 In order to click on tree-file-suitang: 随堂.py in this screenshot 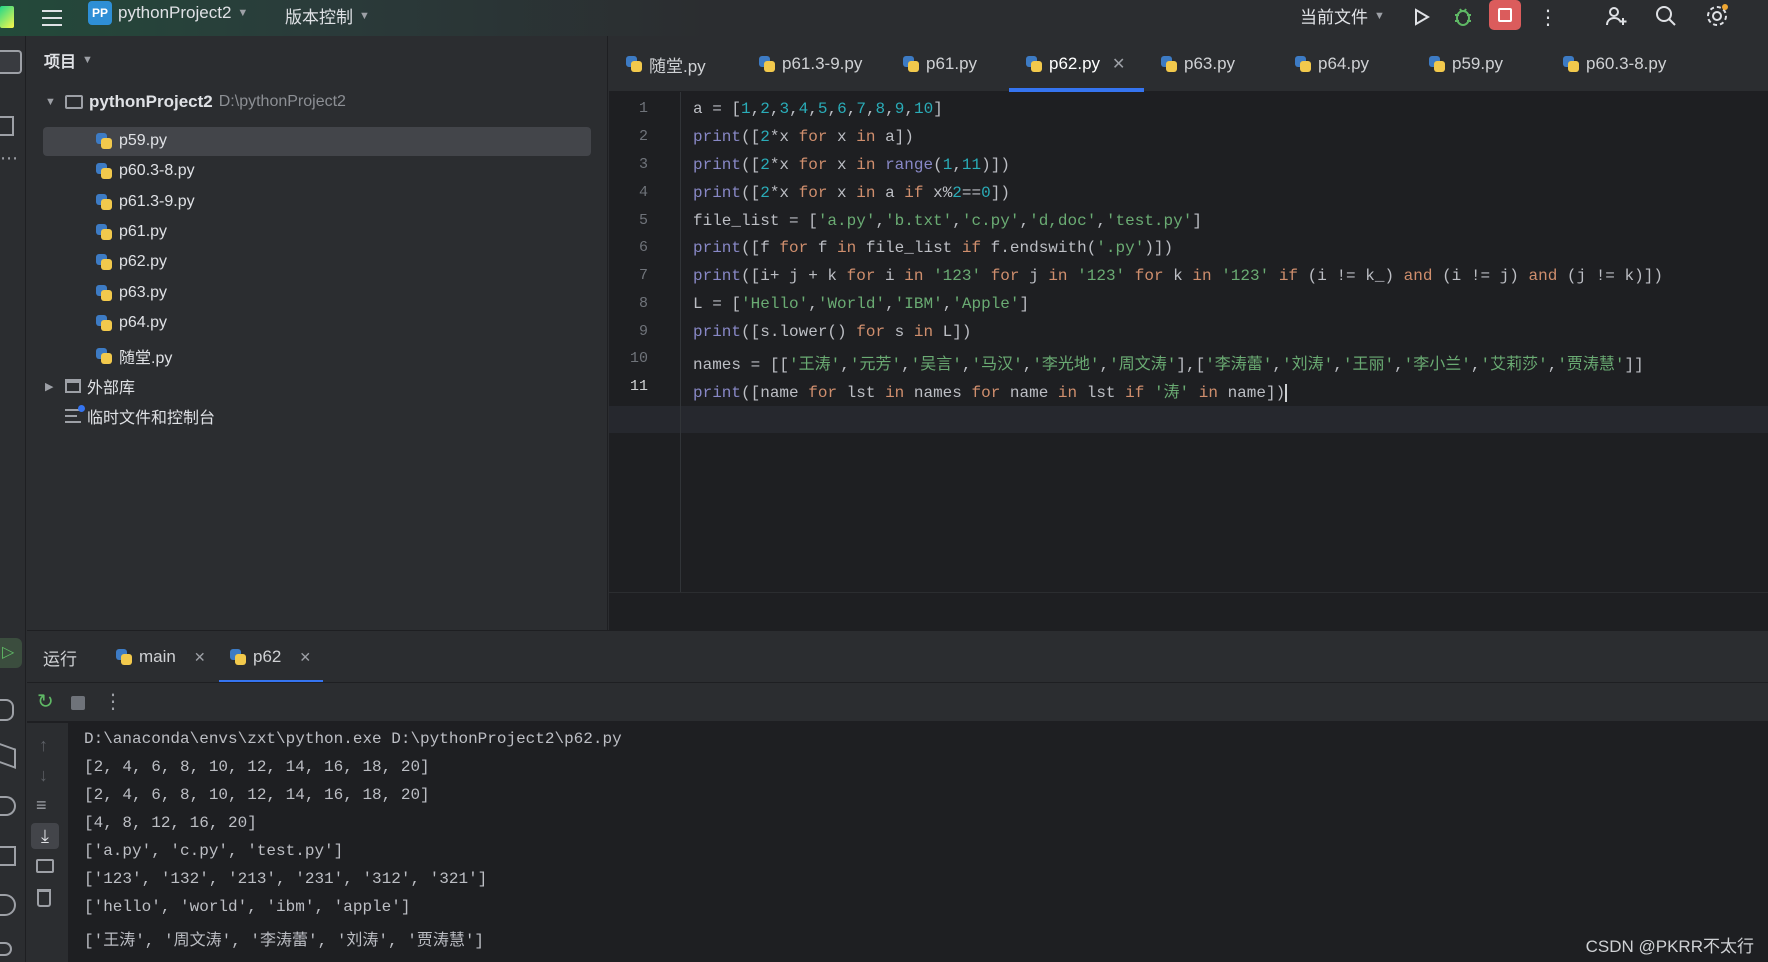, I will do `click(133, 356)`.